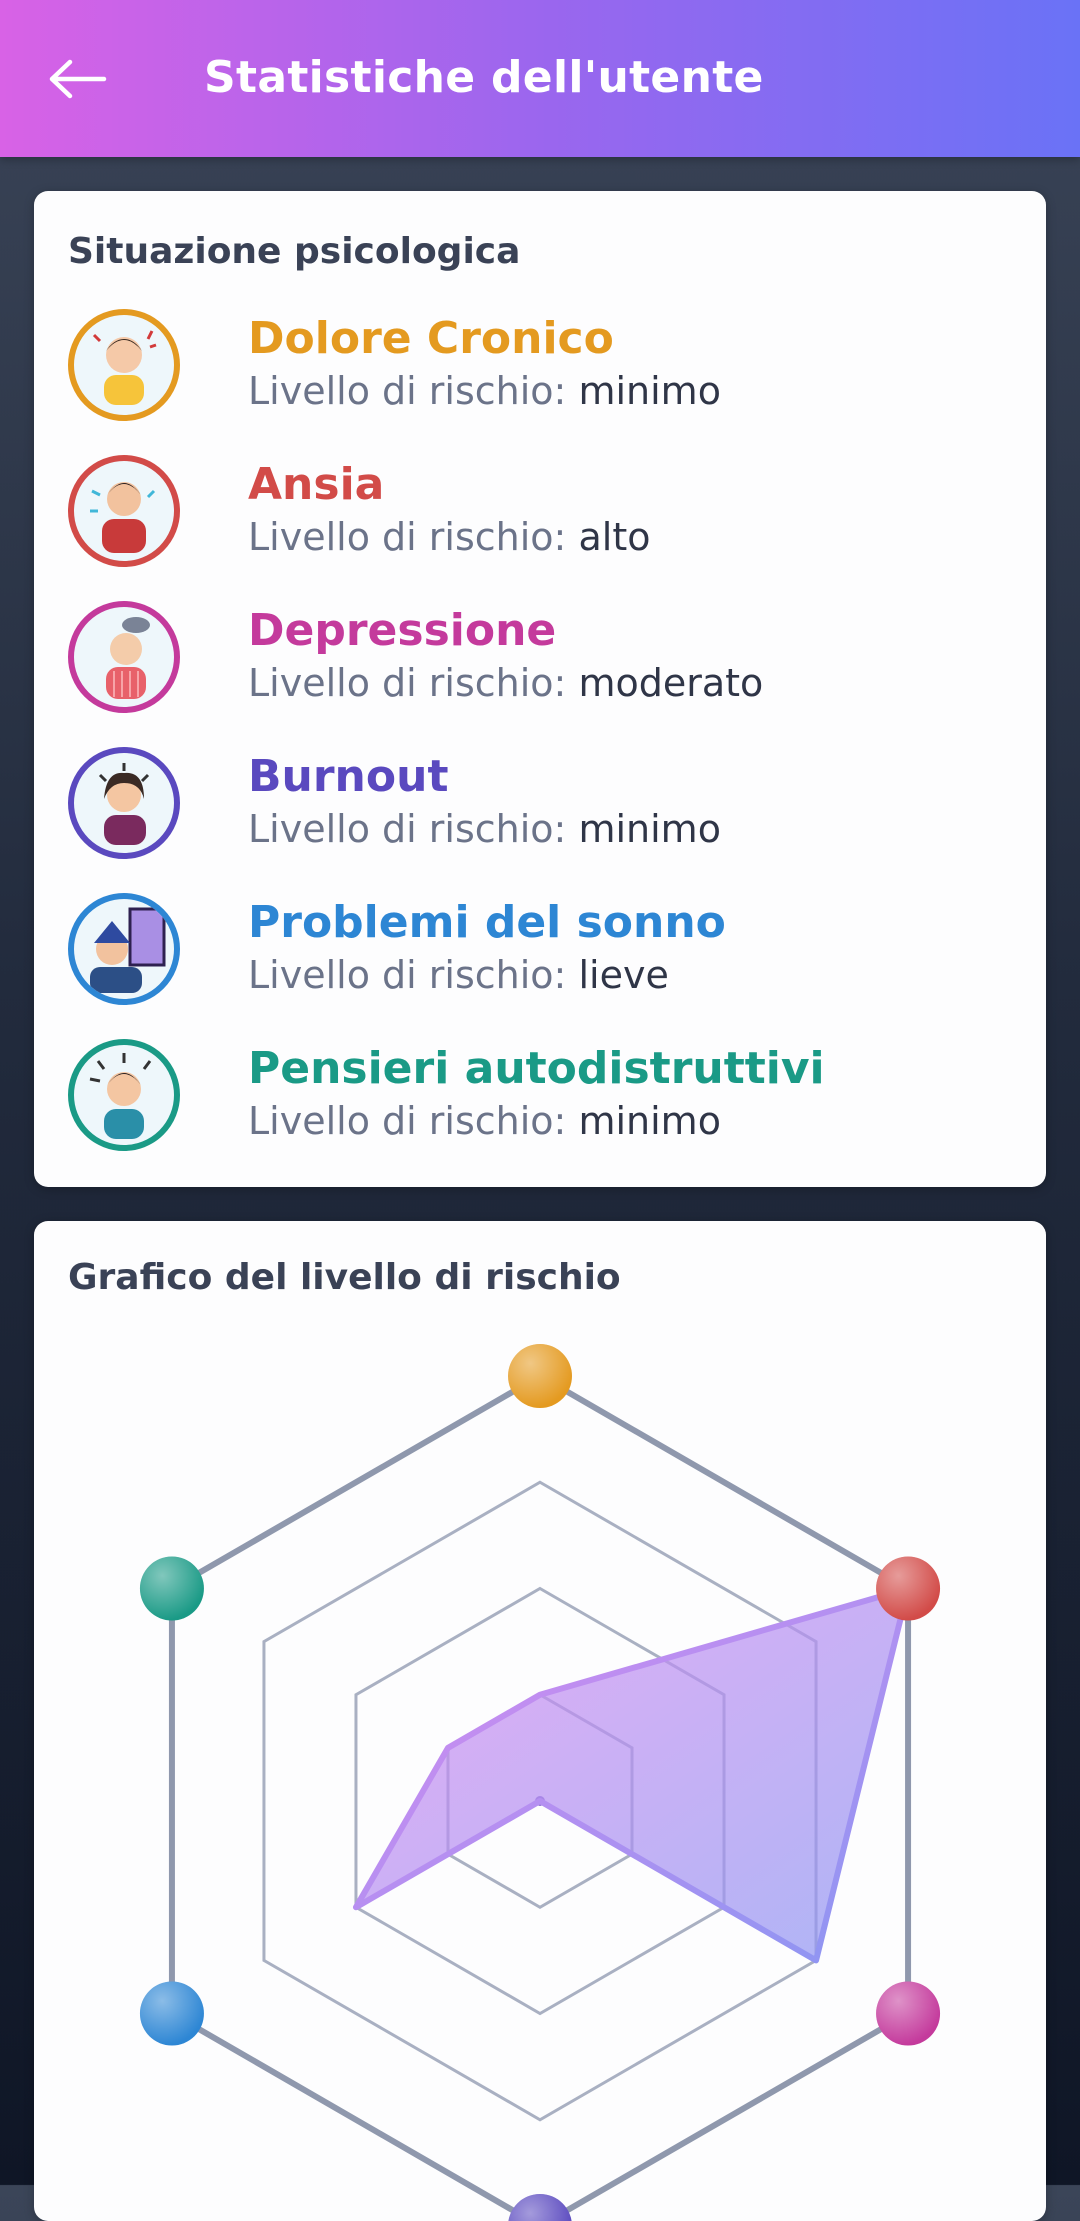  Describe the element at coordinates (623, 975) in the screenshot. I see `risk-value: lieve` at that location.